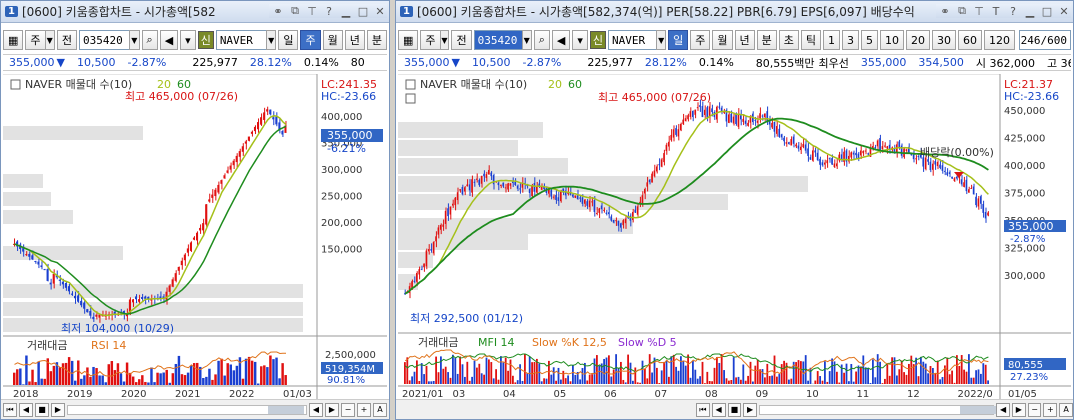 This screenshot has width=1074, height=420. Describe the element at coordinates (597, 40) in the screenshot. I see `new-badge: 신` at that location.